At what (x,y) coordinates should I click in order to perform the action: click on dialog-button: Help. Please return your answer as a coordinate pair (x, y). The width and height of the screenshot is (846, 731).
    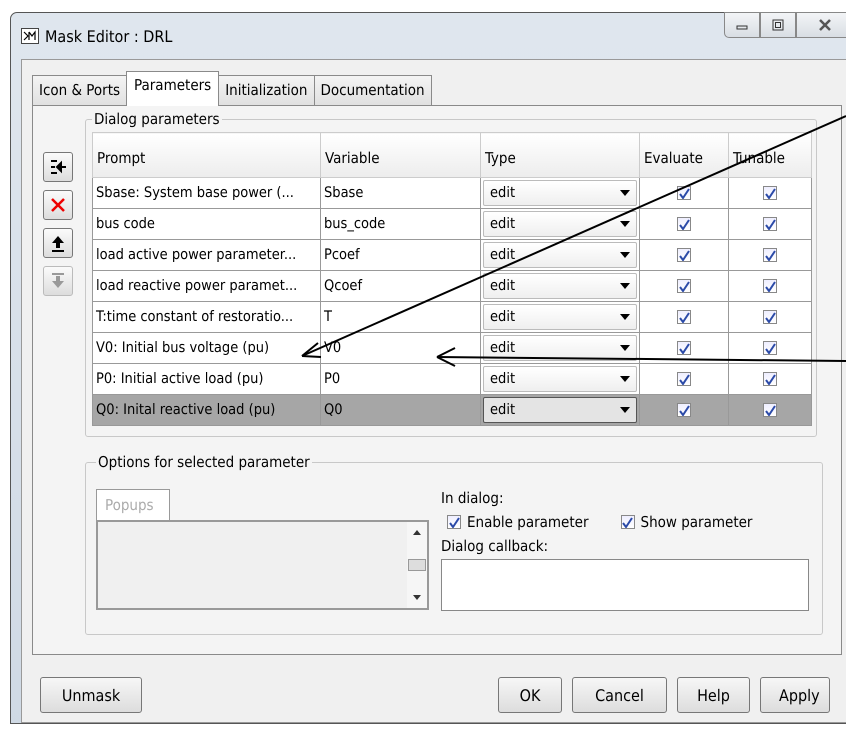
    Looking at the image, I should click on (713, 695).